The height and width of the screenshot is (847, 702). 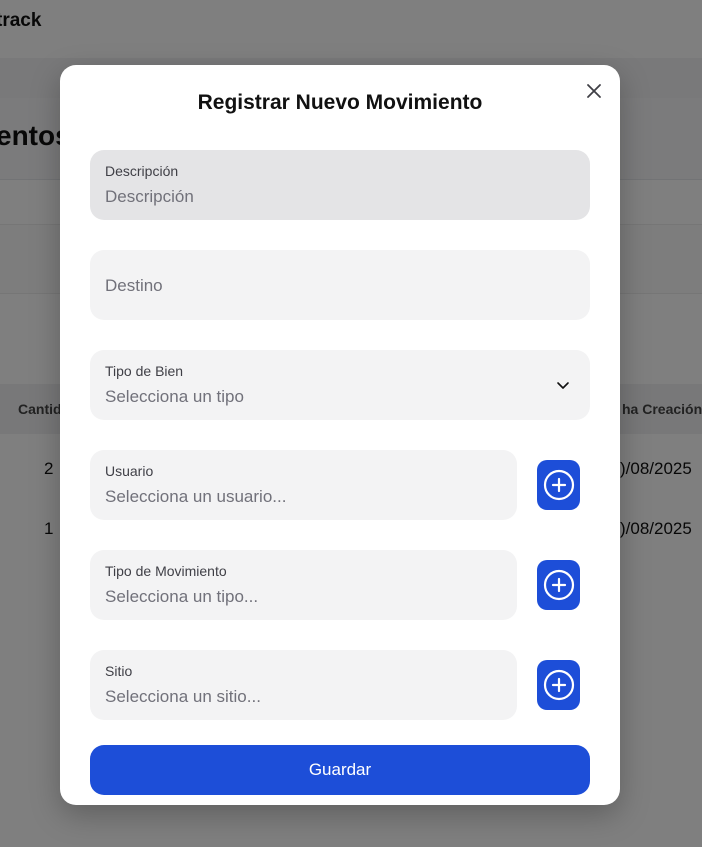 I want to click on description-field: Descripción, so click(x=340, y=185).